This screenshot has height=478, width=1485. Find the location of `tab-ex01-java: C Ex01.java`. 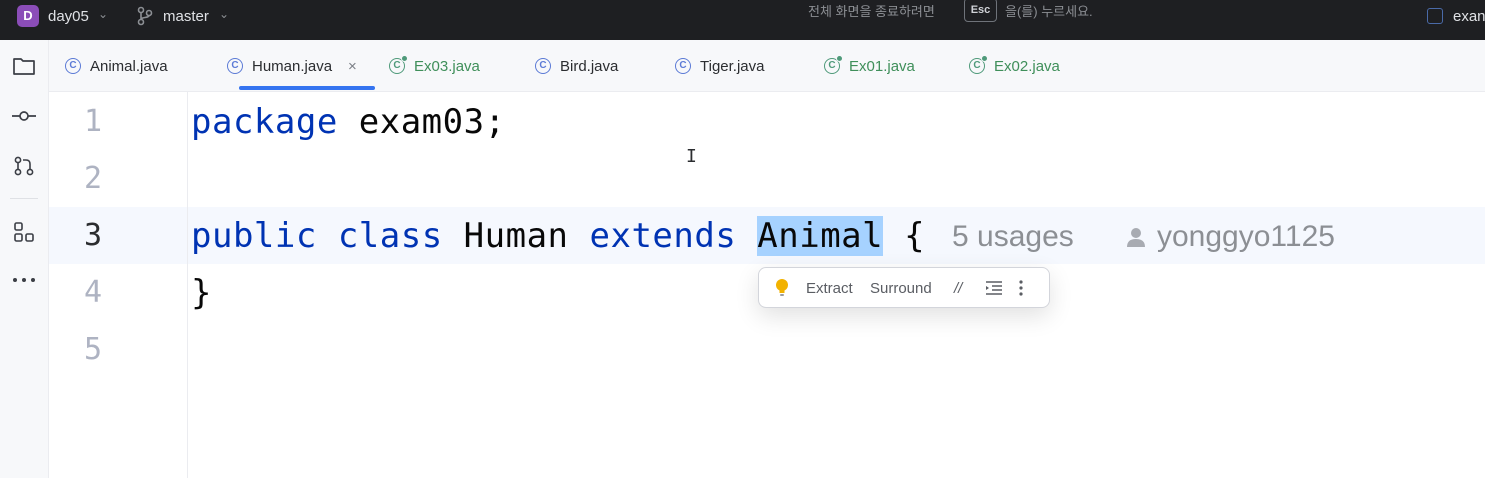

tab-ex01-java: C Ex01.java is located at coordinates (869, 66).